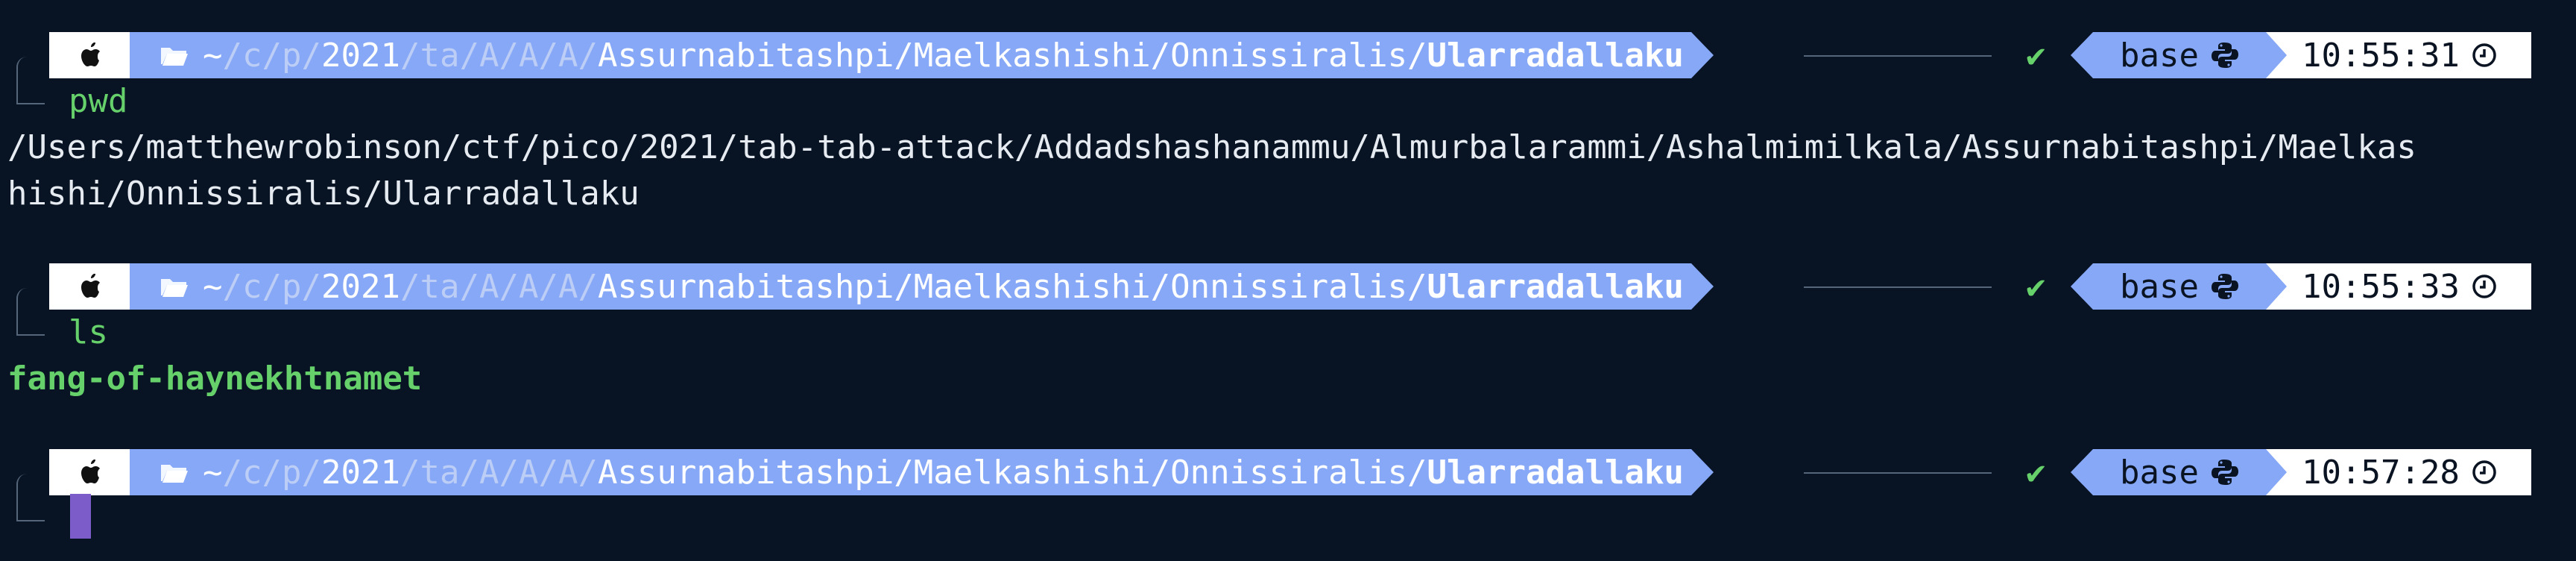 Image resolution: width=2576 pixels, height=561 pixels. What do you see at coordinates (98, 101) in the screenshot?
I see `command-text: pwd` at bounding box center [98, 101].